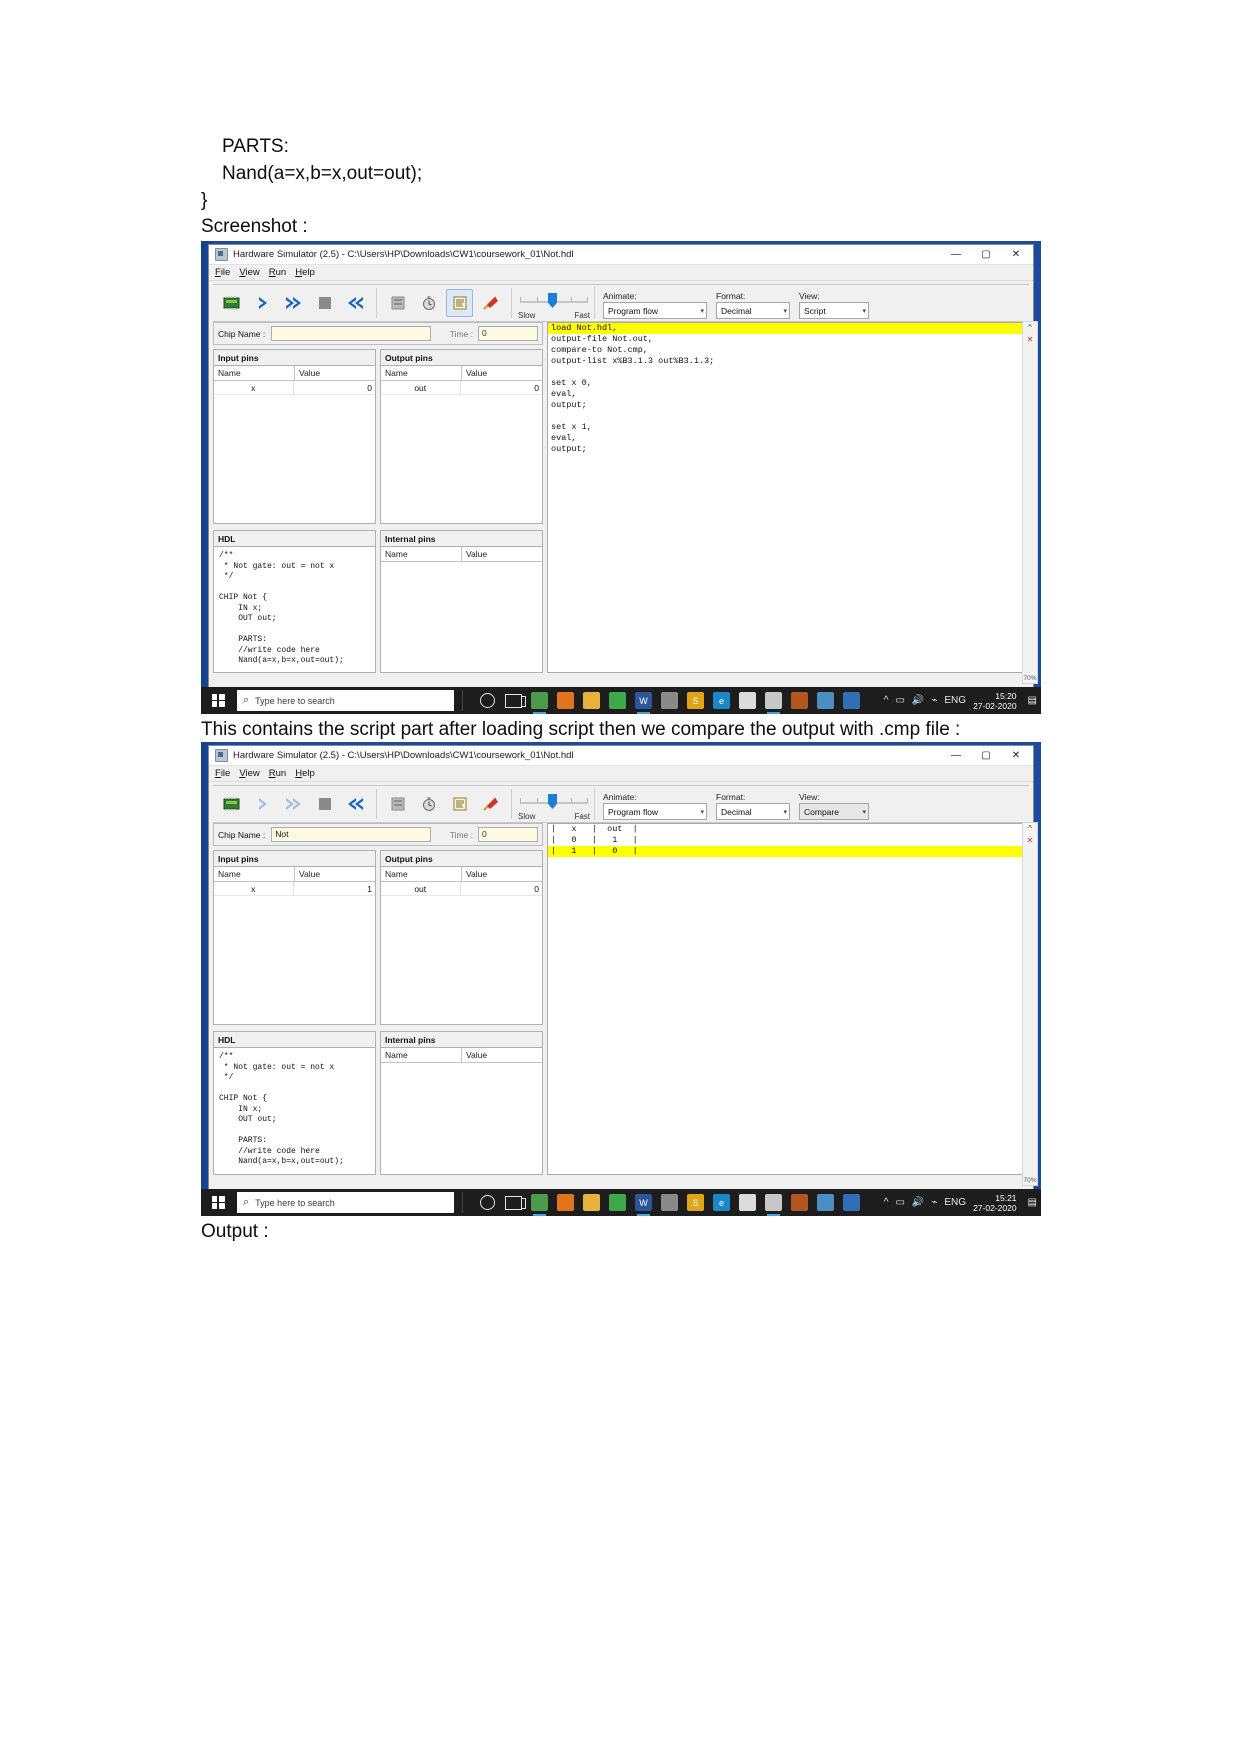 The height and width of the screenshot is (1754, 1241). I want to click on input-pins-body: x 0, so click(294, 452).